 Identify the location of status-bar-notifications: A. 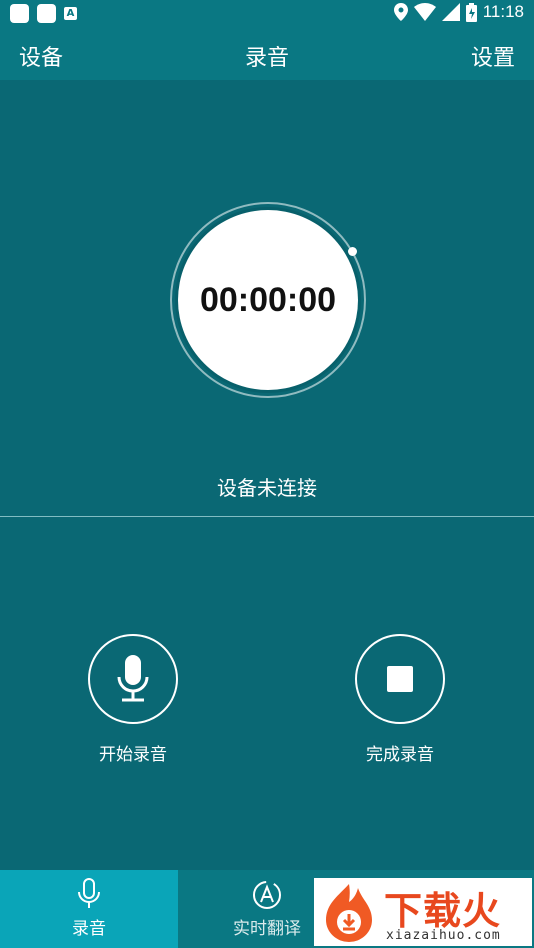
(43, 13).